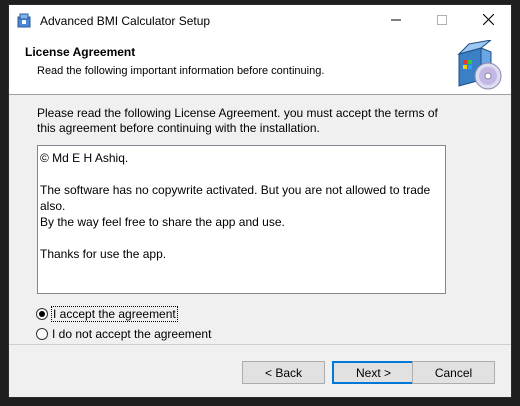  What do you see at coordinates (125, 20) in the screenshot?
I see `window-title: Advanced BMI Calculator Setup` at bounding box center [125, 20].